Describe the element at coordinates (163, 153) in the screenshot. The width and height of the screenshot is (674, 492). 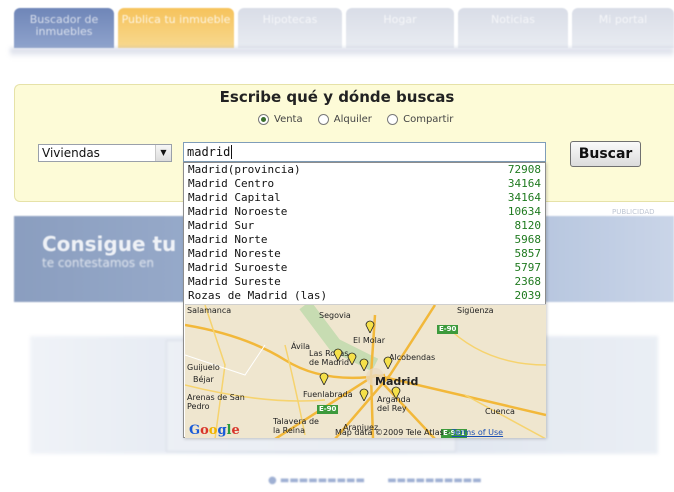
I see `chevron-down-icon: ▼` at that location.